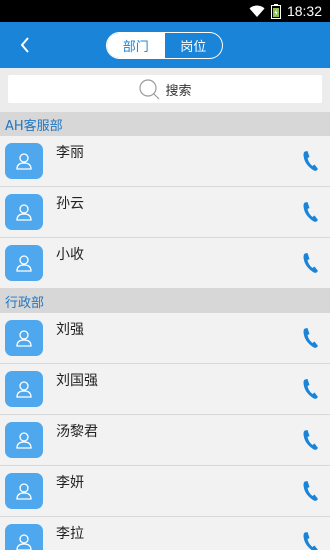  I want to click on contact-name: 孙云, so click(70, 204).